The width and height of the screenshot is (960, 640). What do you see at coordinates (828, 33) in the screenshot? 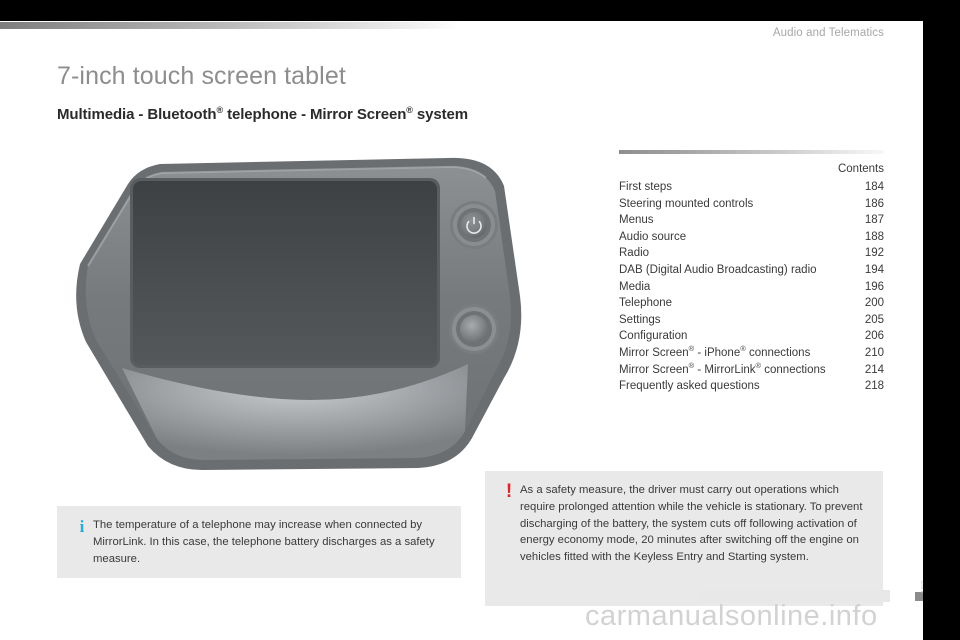
I see `section-header-label: Audio and Telematics` at bounding box center [828, 33].